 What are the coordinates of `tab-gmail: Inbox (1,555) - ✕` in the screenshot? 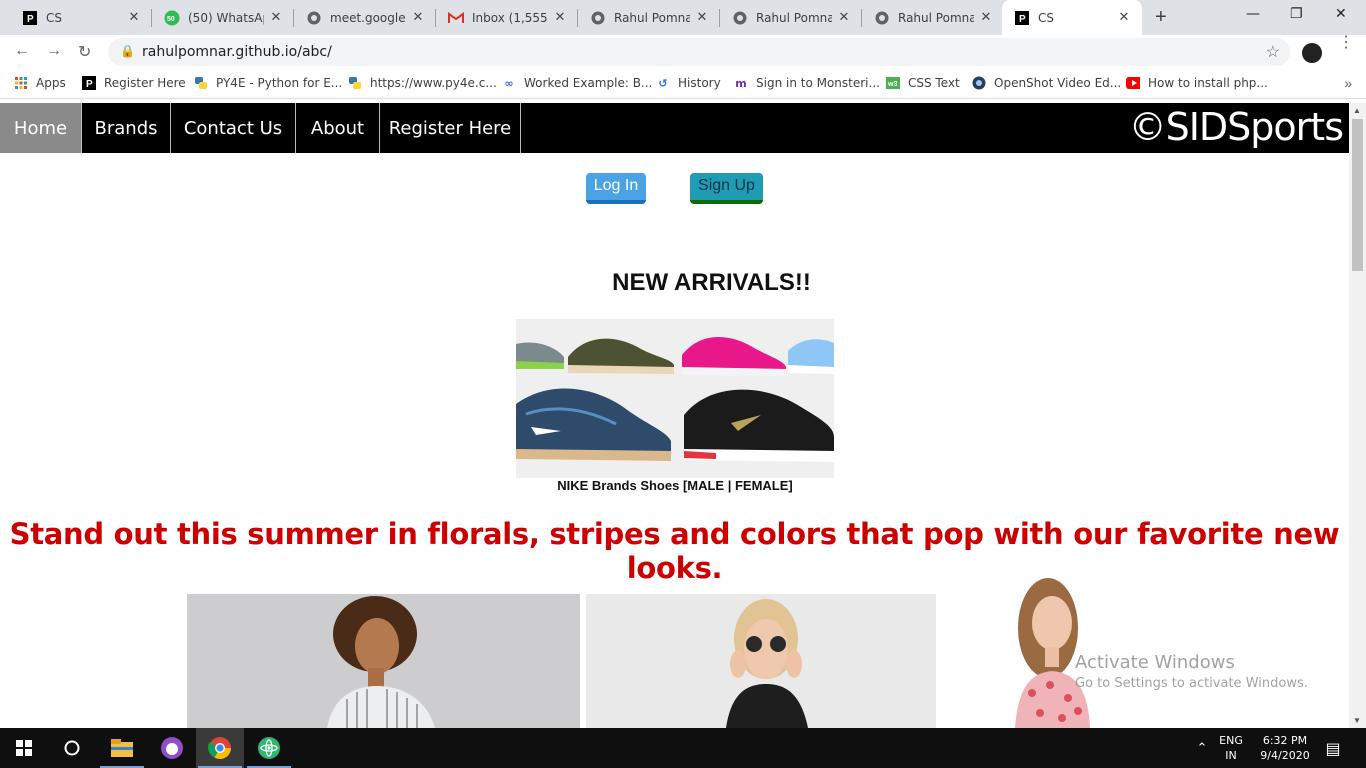 It's located at (507, 17).